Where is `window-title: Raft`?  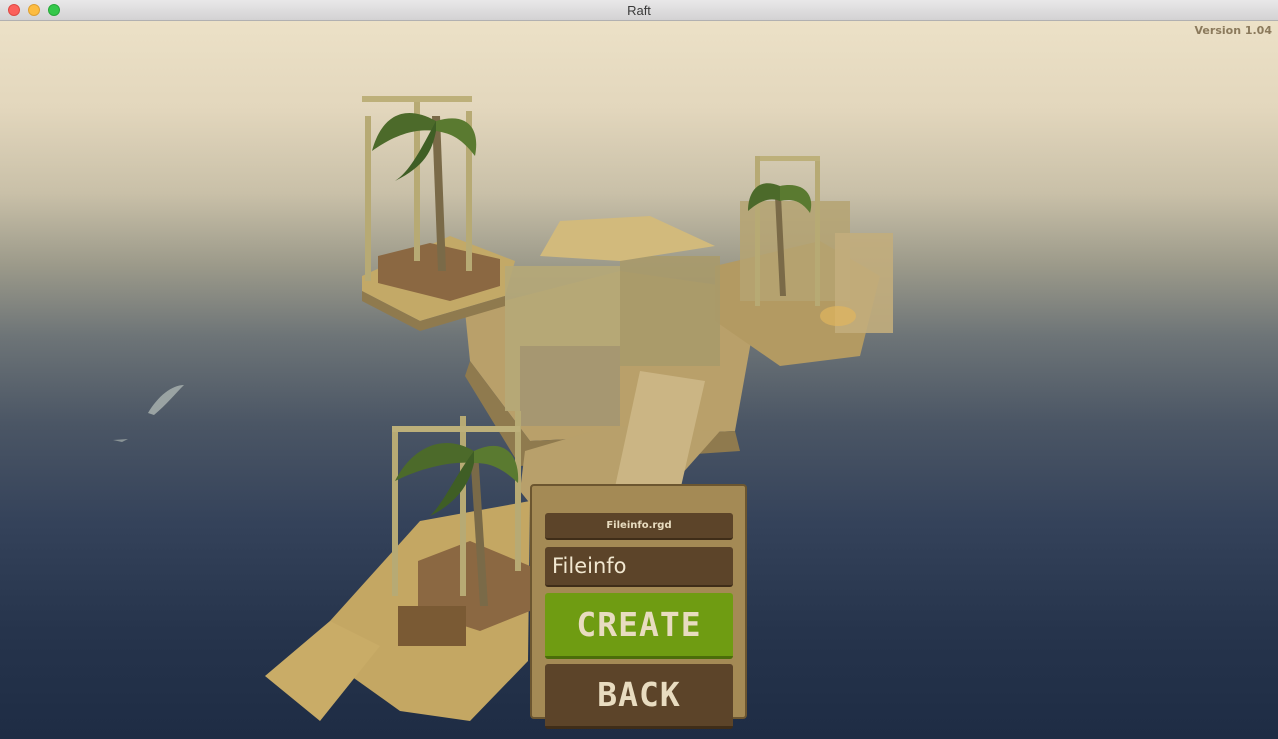 window-title: Raft is located at coordinates (639, 10).